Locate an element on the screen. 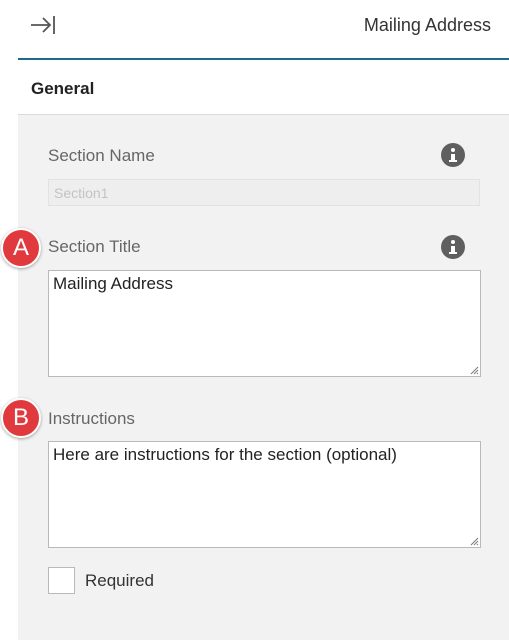 The height and width of the screenshot is (640, 509). collapse-panel-button is located at coordinates (44, 25).